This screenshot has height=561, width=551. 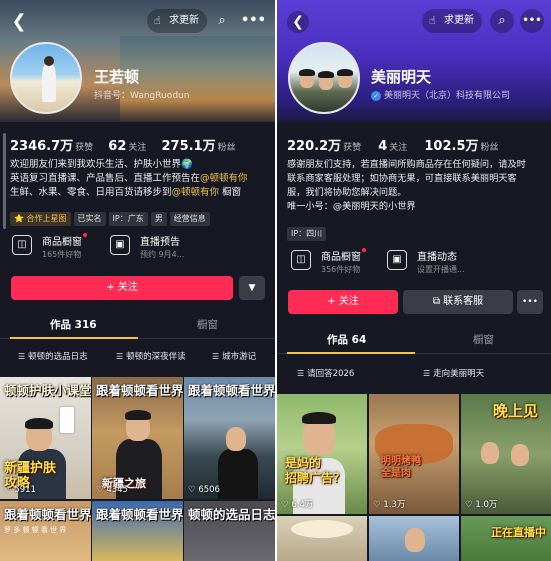 What do you see at coordinates (481, 505) in the screenshot?
I see `play-count: ♡ 1.0万` at bounding box center [481, 505].